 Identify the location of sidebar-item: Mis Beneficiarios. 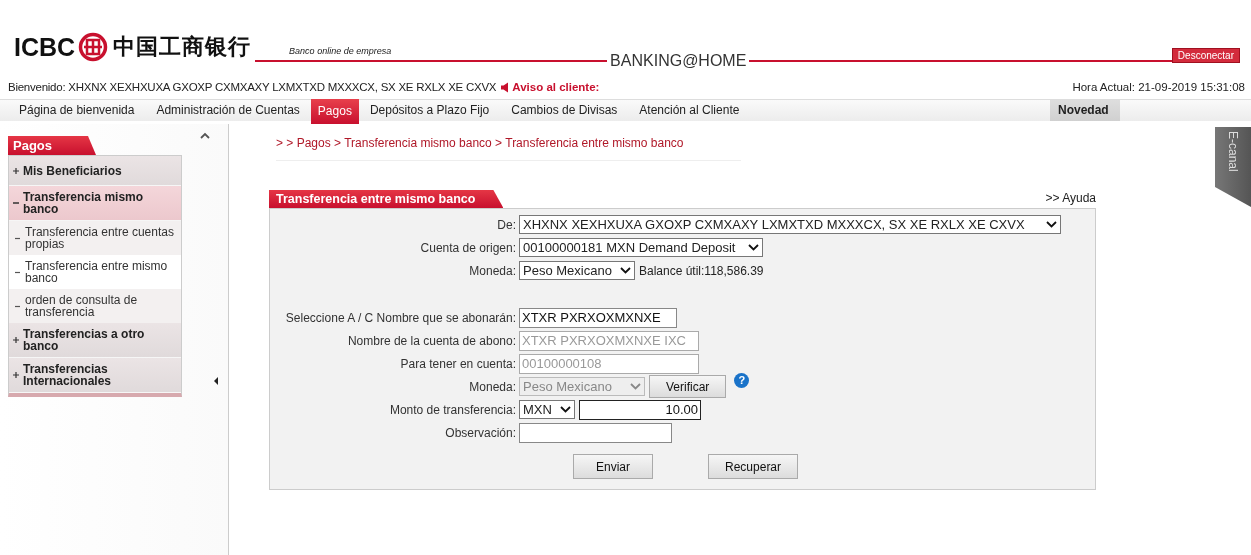
(95, 171).